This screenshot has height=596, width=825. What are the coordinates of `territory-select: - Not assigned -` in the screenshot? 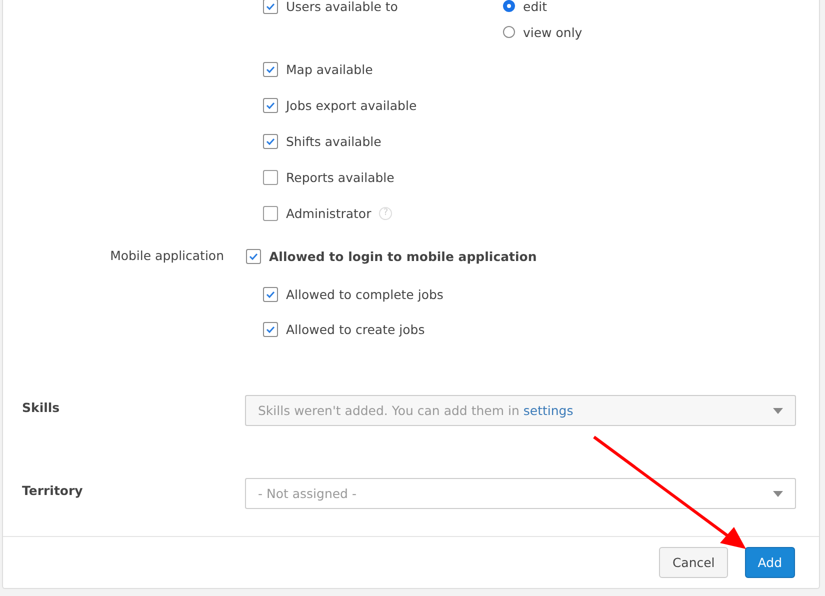 It's located at (520, 493).